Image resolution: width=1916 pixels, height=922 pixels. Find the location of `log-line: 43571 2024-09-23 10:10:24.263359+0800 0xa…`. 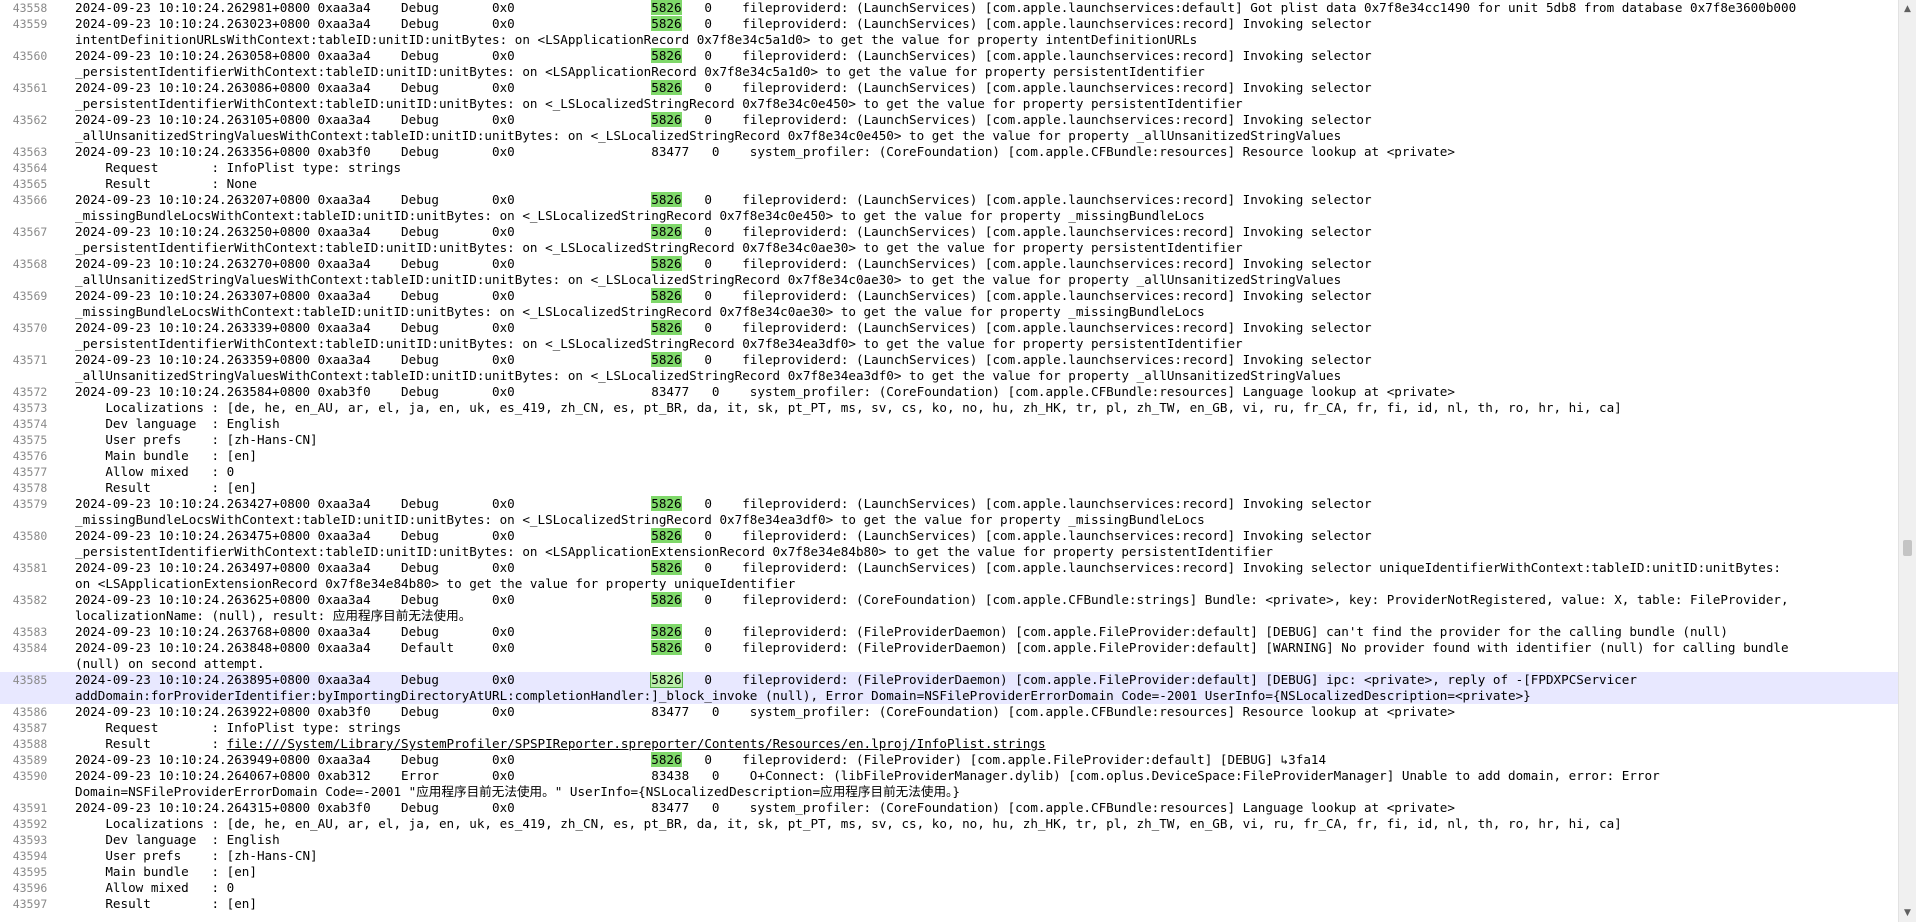

log-line: 43571 2024-09-23 10:10:24.263359+0800 0xa… is located at coordinates (949, 360).